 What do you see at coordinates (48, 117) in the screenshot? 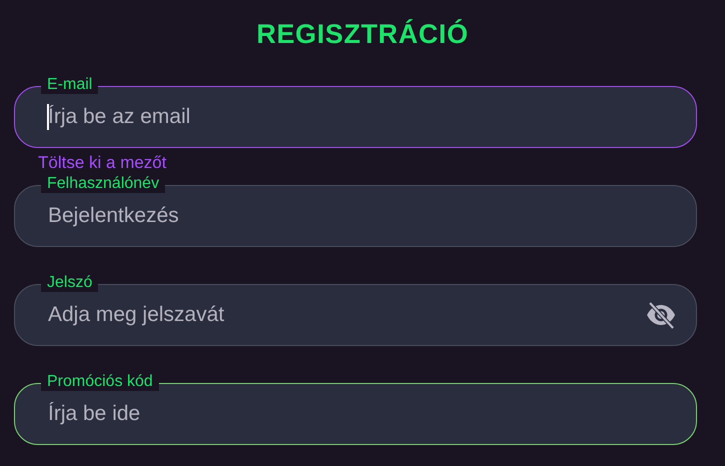
I see `text-cursor` at bounding box center [48, 117].